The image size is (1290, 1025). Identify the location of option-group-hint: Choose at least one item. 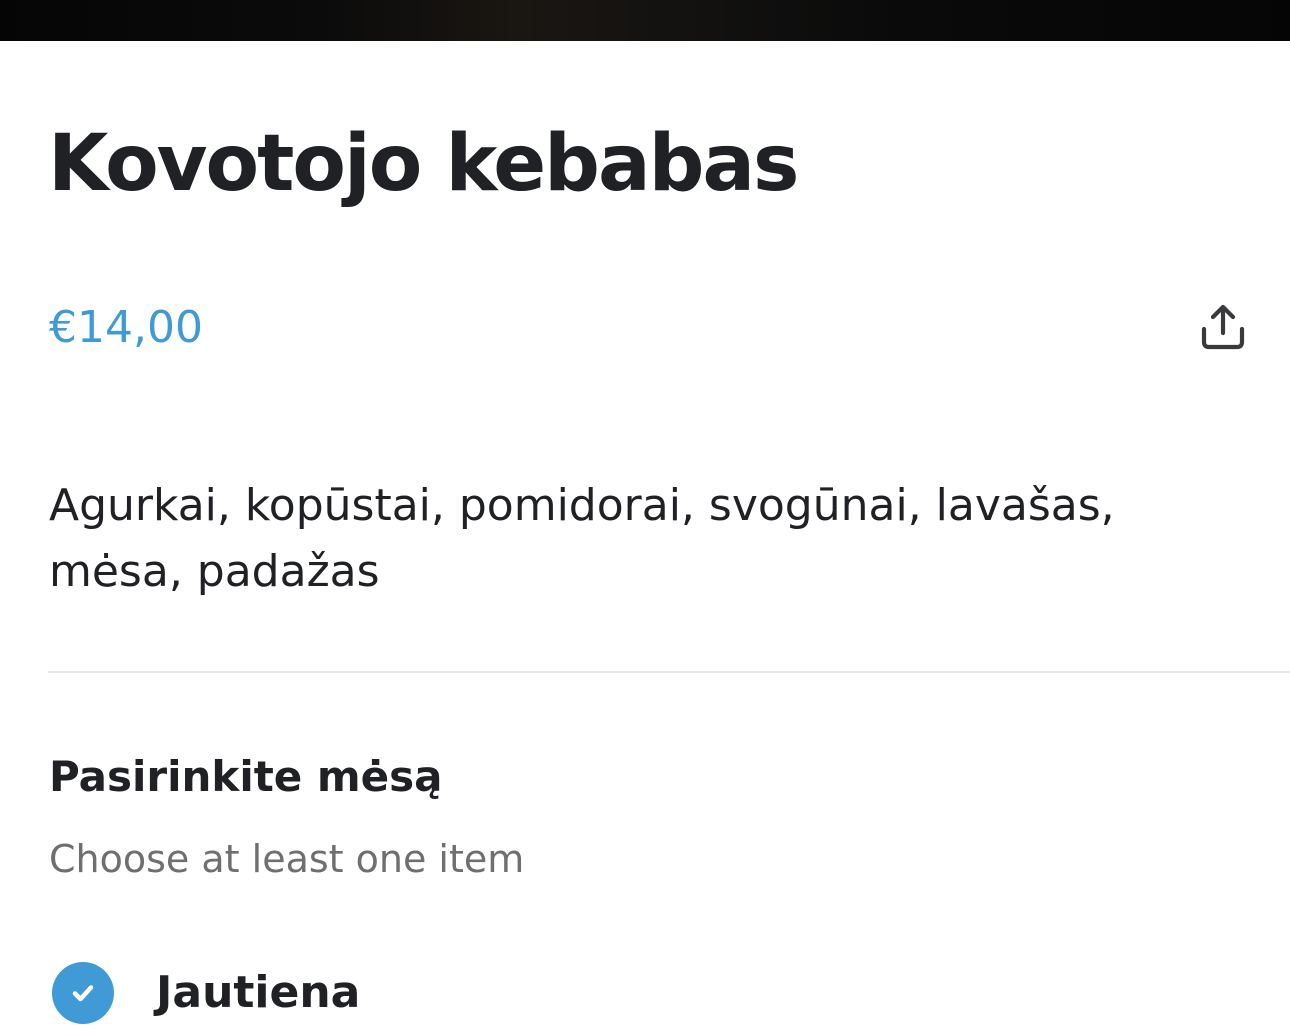
(287, 859).